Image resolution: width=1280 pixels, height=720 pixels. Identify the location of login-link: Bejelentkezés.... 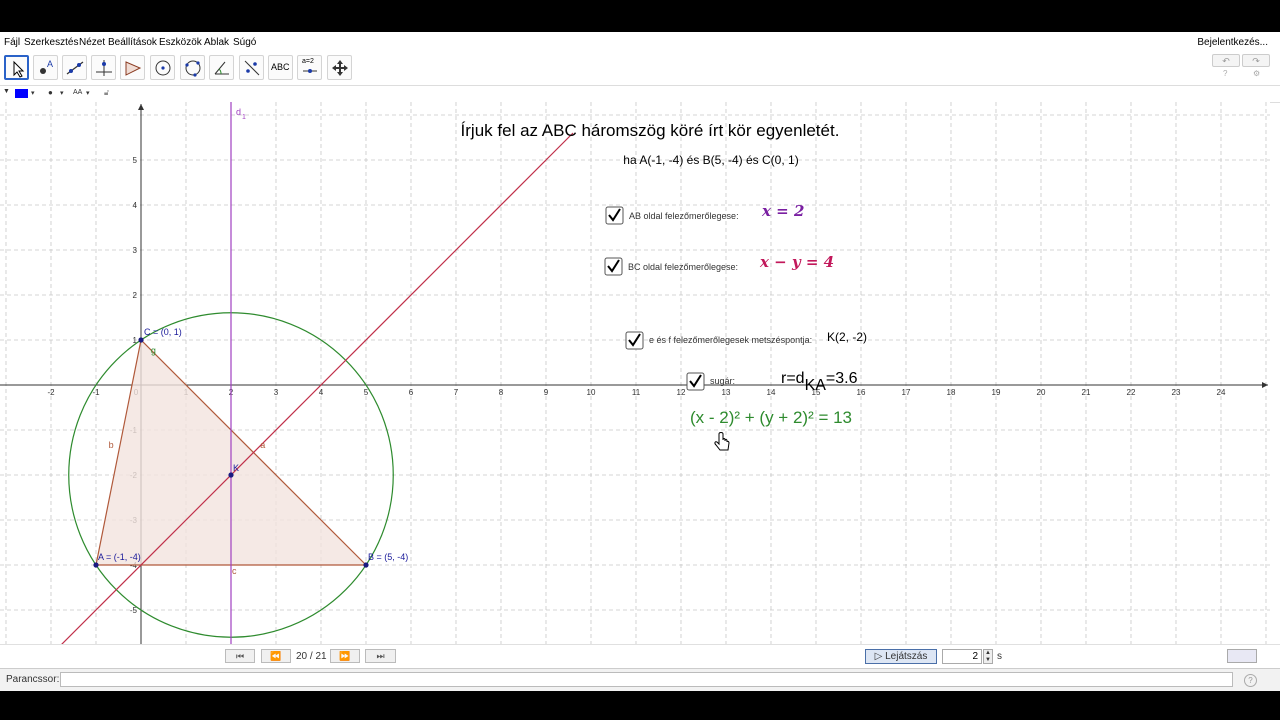
(1232, 42).